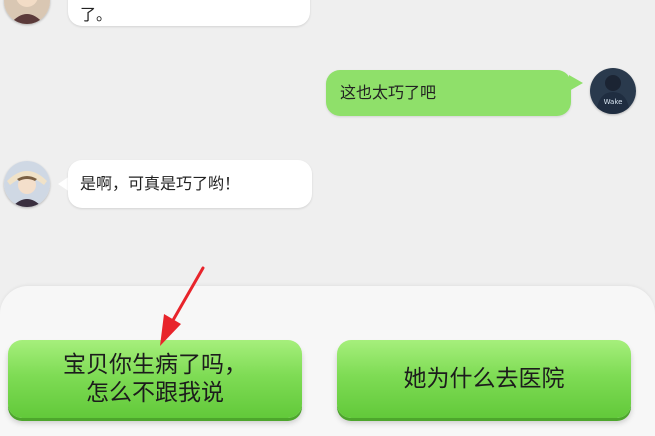 The image size is (655, 436). I want to click on bubble-tail, so click(576, 83).